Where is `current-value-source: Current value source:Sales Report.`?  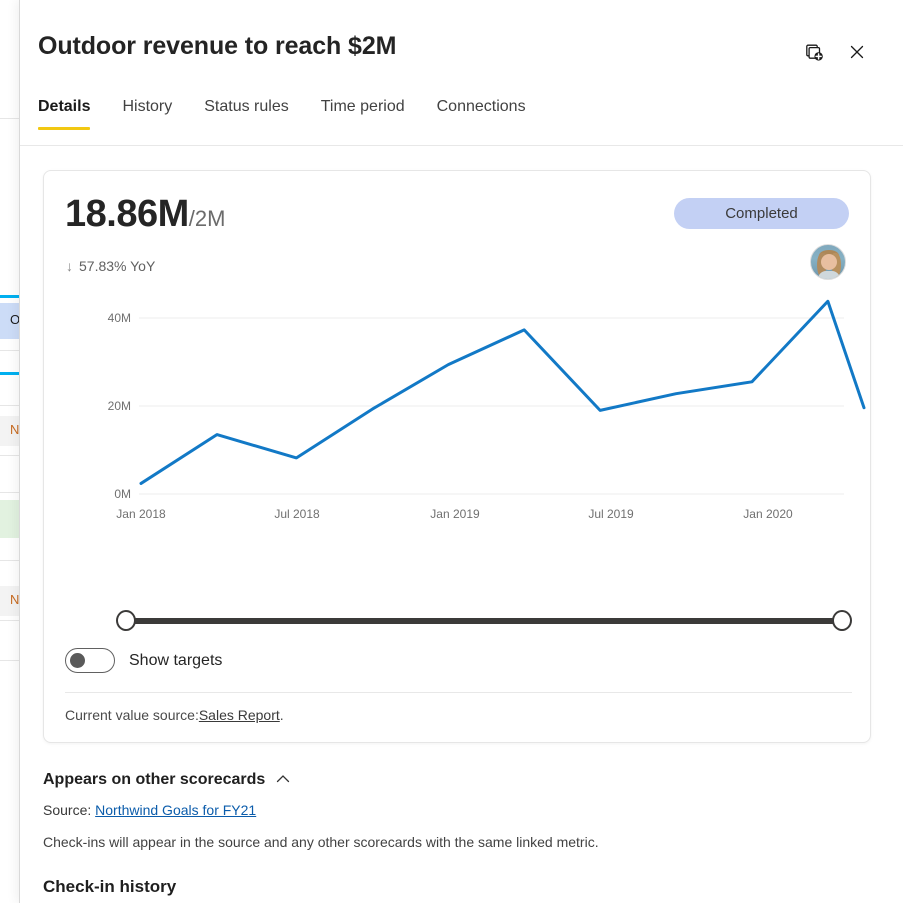
current-value-source: Current value source:Sales Report. is located at coordinates (174, 715).